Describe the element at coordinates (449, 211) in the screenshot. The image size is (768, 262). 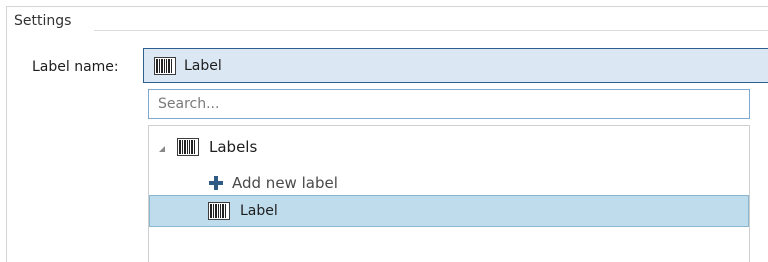
I see `tree-item-label: Label` at that location.